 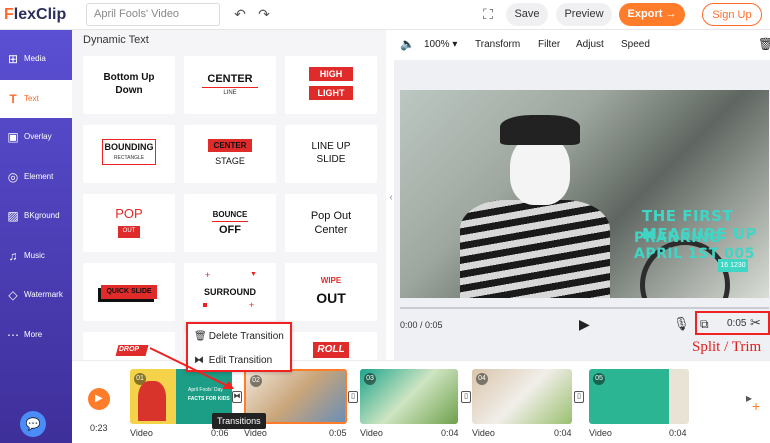 I want to click on clip-number: 03, so click(x=370, y=379).